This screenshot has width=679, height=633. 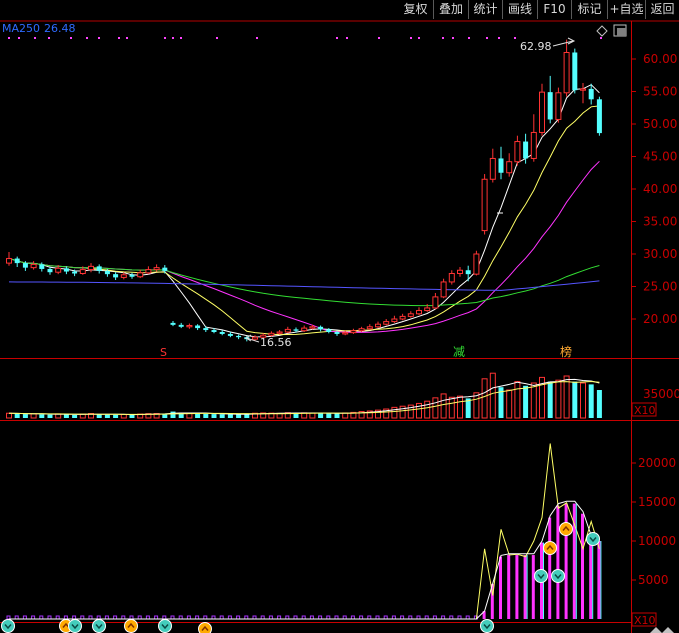 What do you see at coordinates (660, 222) in the screenshot?
I see `price-tick-label: 35.00` at bounding box center [660, 222].